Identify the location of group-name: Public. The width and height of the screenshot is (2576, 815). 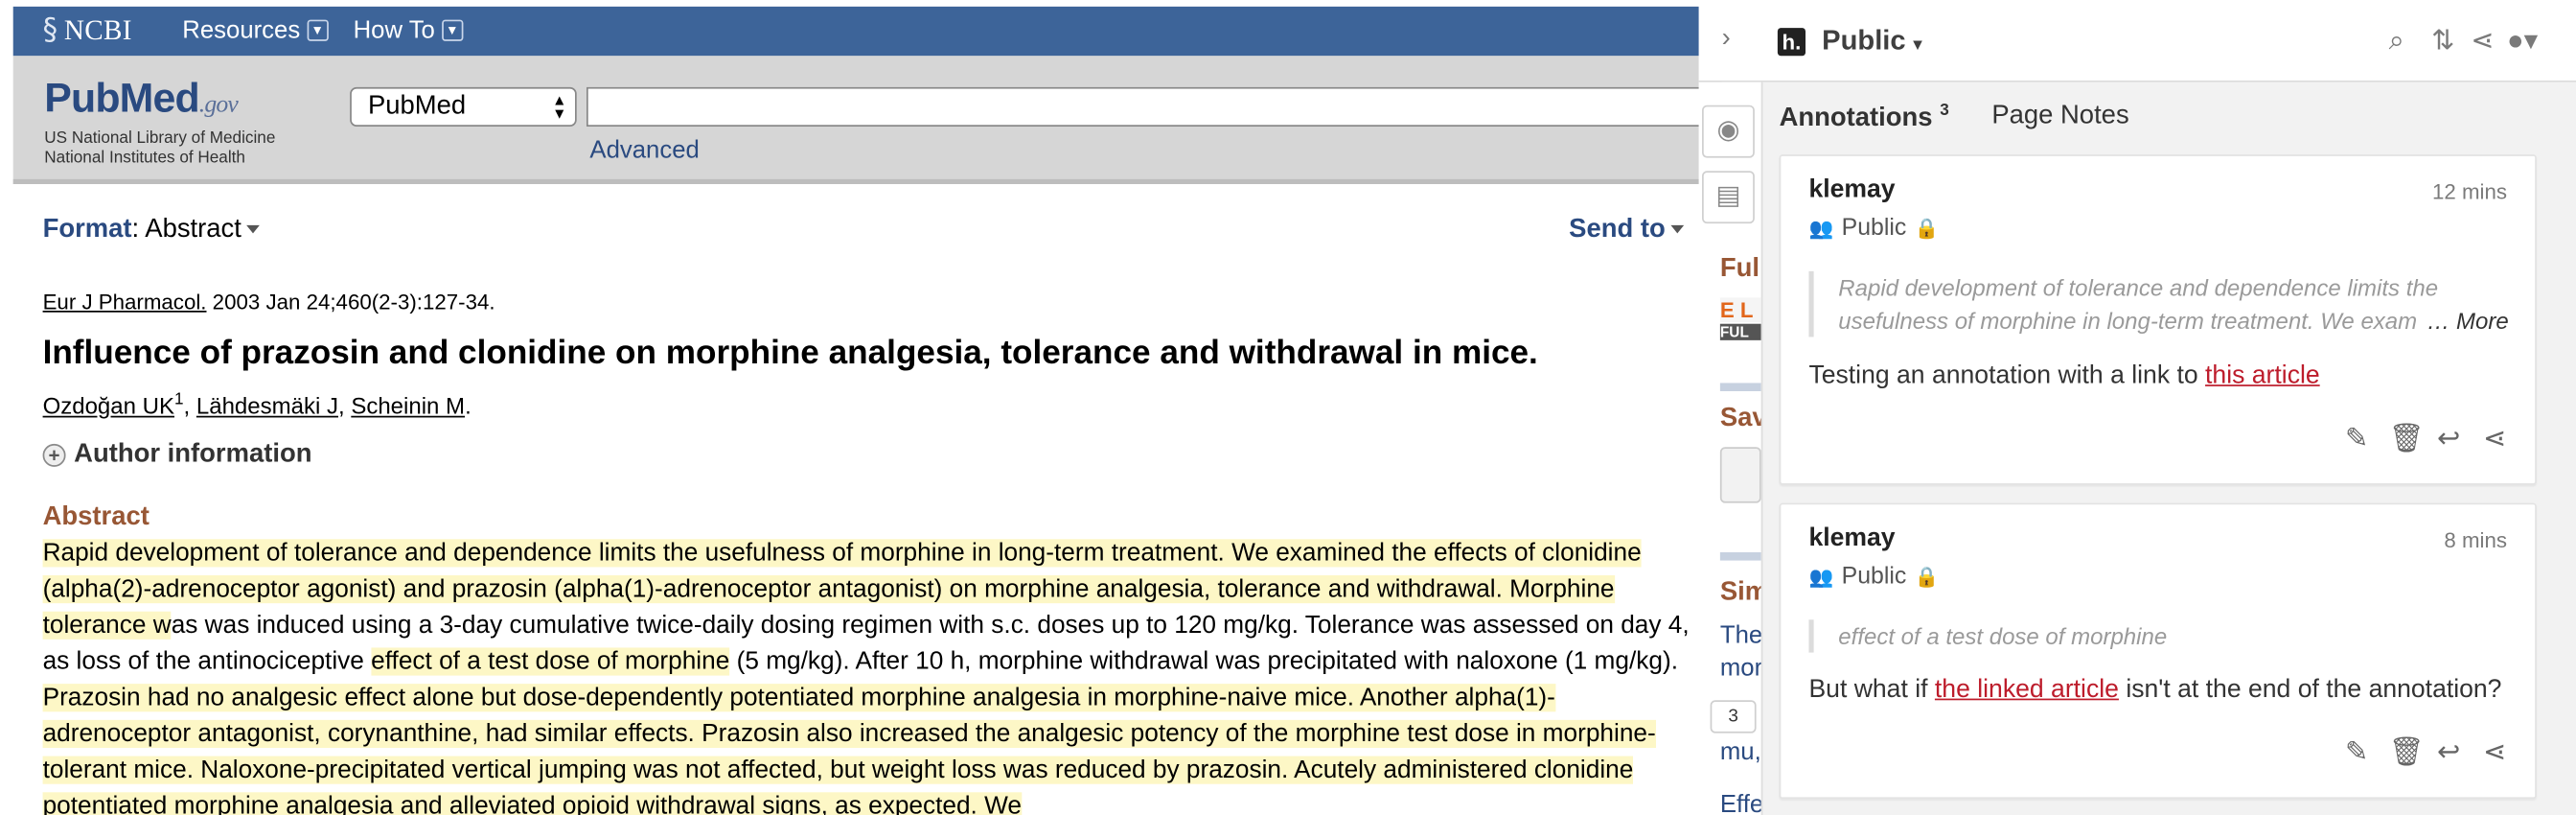
(1864, 40).